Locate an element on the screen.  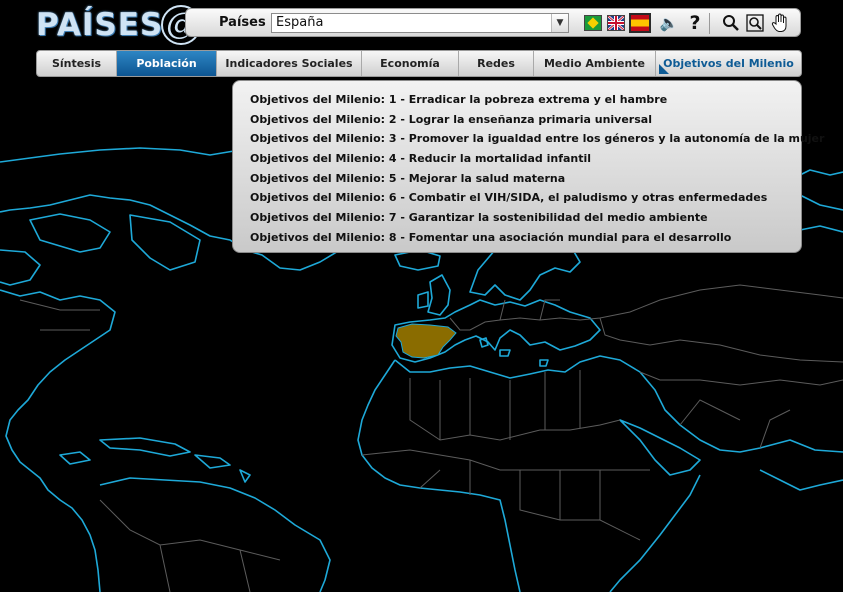
mediterranean-islands is located at coordinates (514, 352).